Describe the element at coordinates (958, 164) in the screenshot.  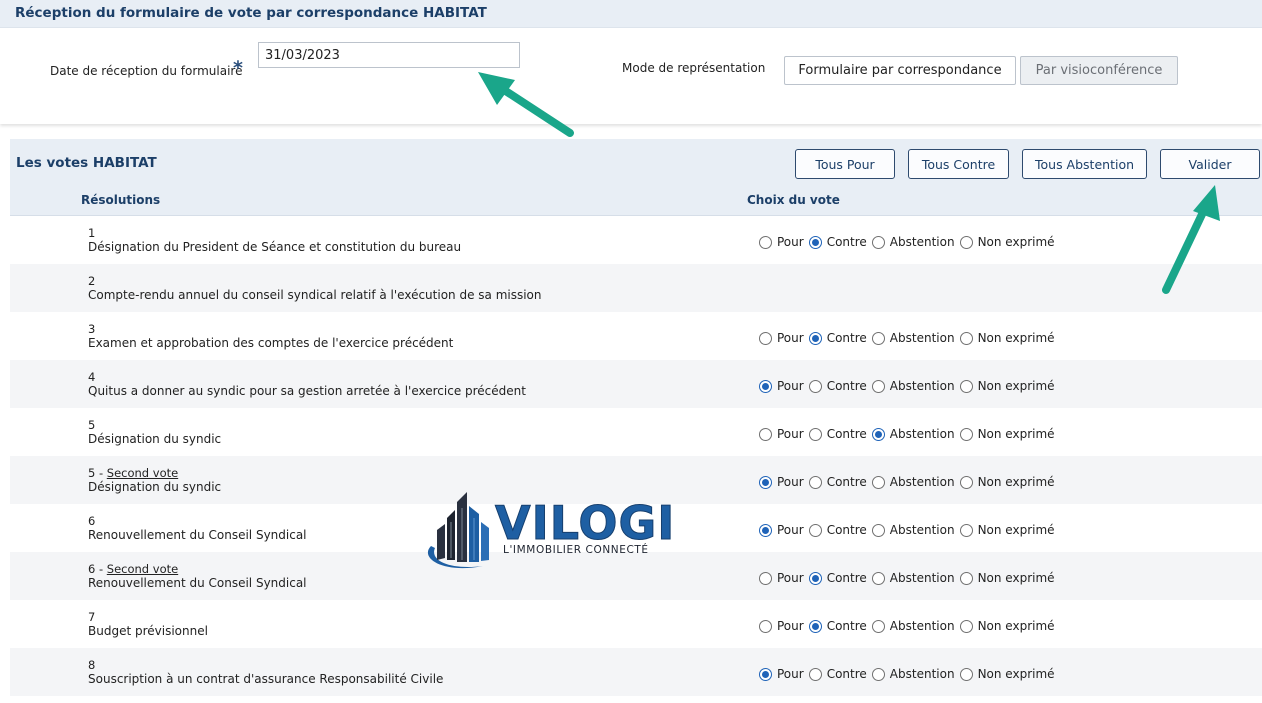
I see `tous-contre-button: Tous Contre` at that location.